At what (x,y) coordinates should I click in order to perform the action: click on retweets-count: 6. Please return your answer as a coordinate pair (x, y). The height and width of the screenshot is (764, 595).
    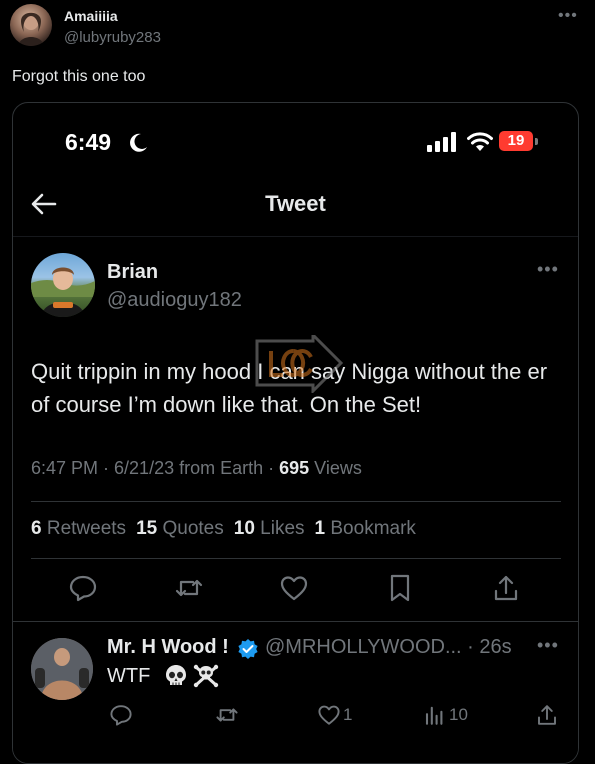
    Looking at the image, I should click on (36, 528).